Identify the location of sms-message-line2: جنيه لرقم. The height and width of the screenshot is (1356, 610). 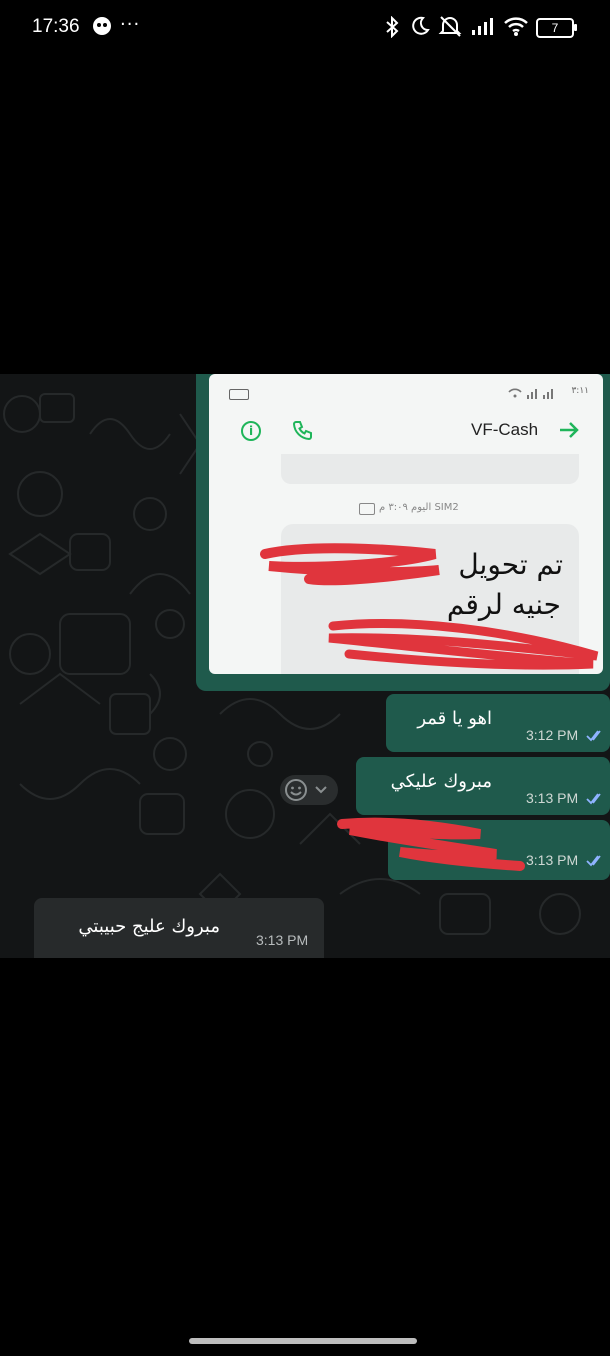
(503, 604).